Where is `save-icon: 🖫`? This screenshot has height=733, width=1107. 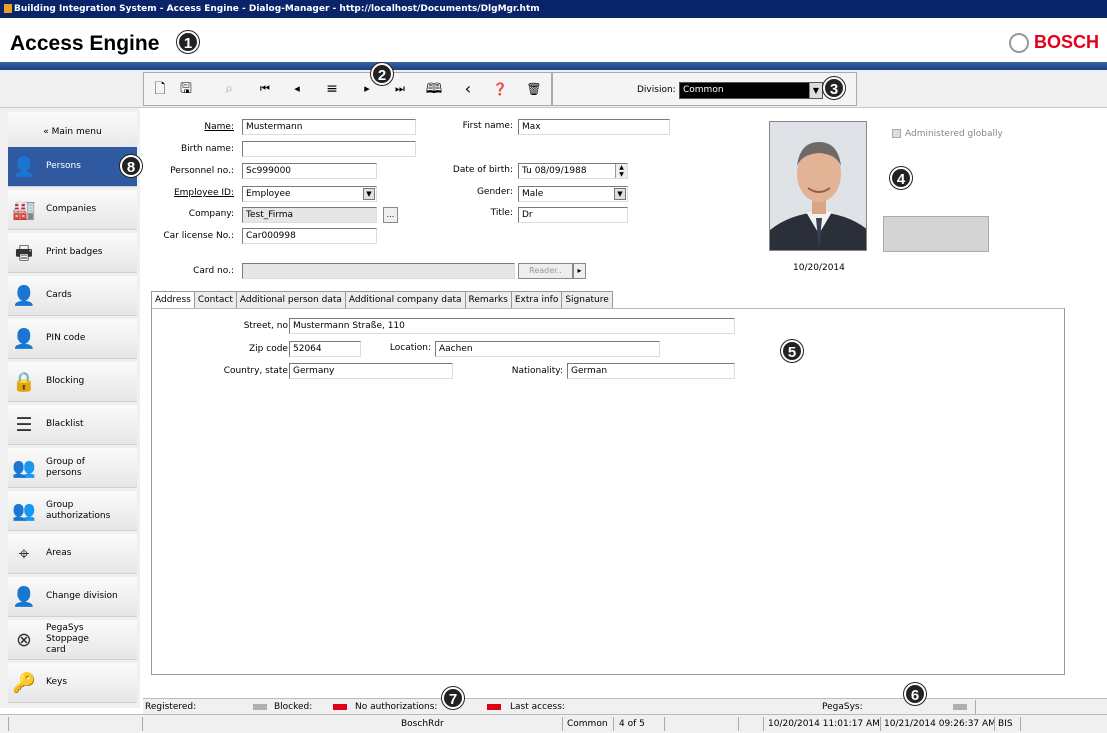 save-icon: 🖫 is located at coordinates (186, 89).